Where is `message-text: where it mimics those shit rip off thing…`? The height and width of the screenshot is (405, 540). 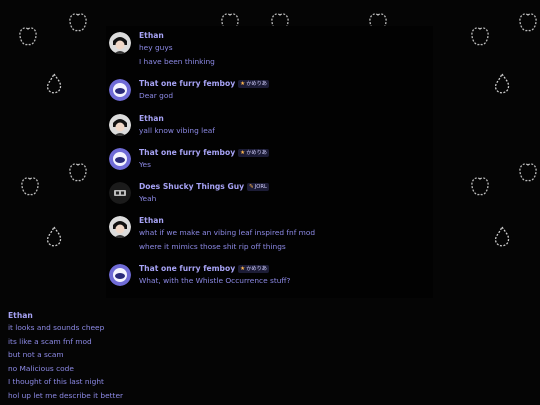 message-text: where it mimics those shit rip off thing… is located at coordinates (212, 246).